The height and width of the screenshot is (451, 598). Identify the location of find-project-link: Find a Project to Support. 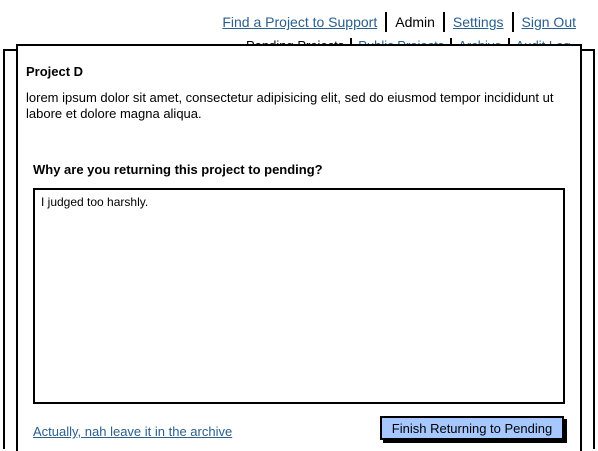
(299, 22).